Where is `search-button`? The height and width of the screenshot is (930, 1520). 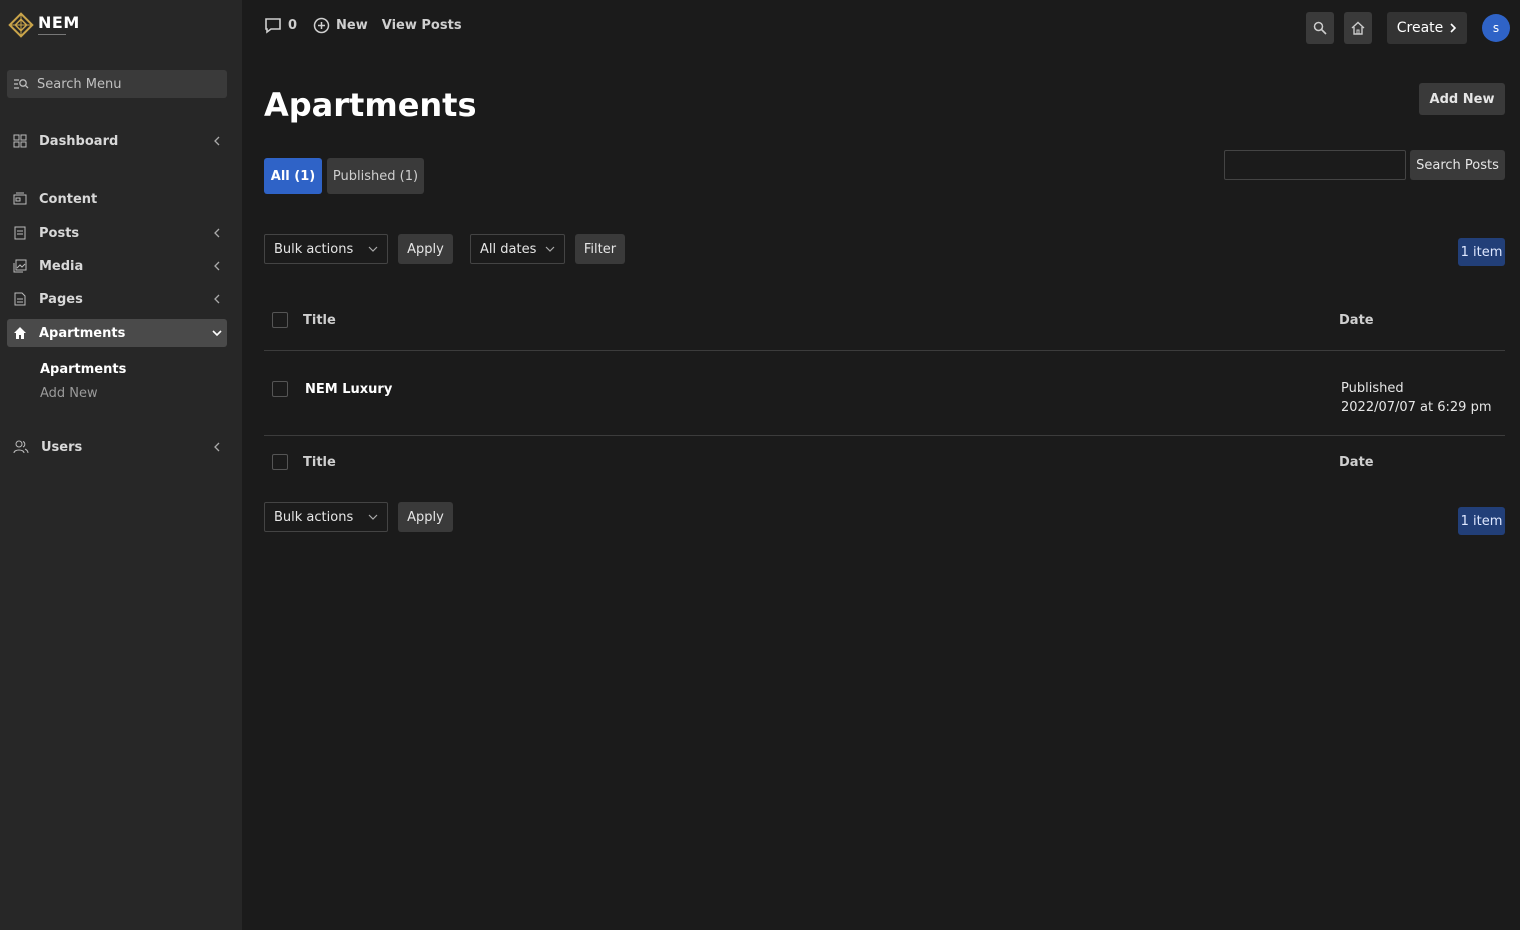
search-button is located at coordinates (1320, 28).